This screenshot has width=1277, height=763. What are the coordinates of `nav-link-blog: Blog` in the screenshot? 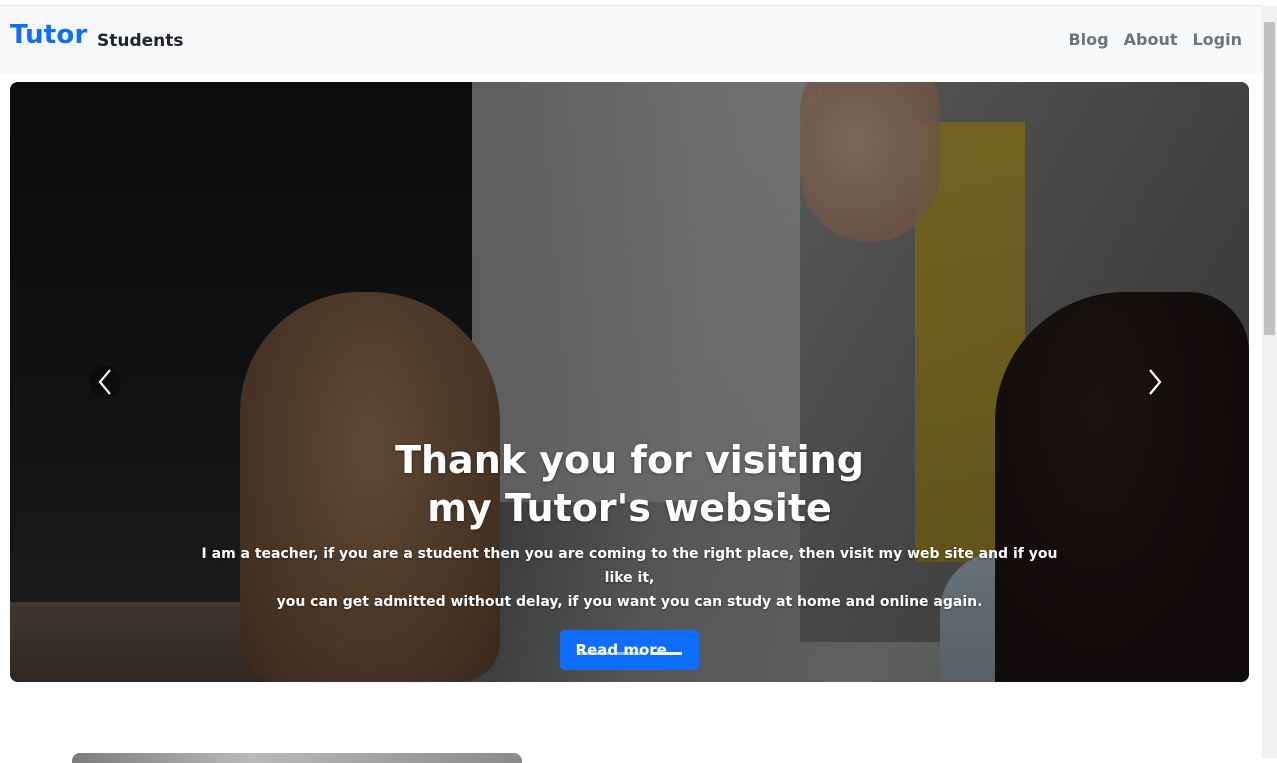 It's located at (1088, 39).